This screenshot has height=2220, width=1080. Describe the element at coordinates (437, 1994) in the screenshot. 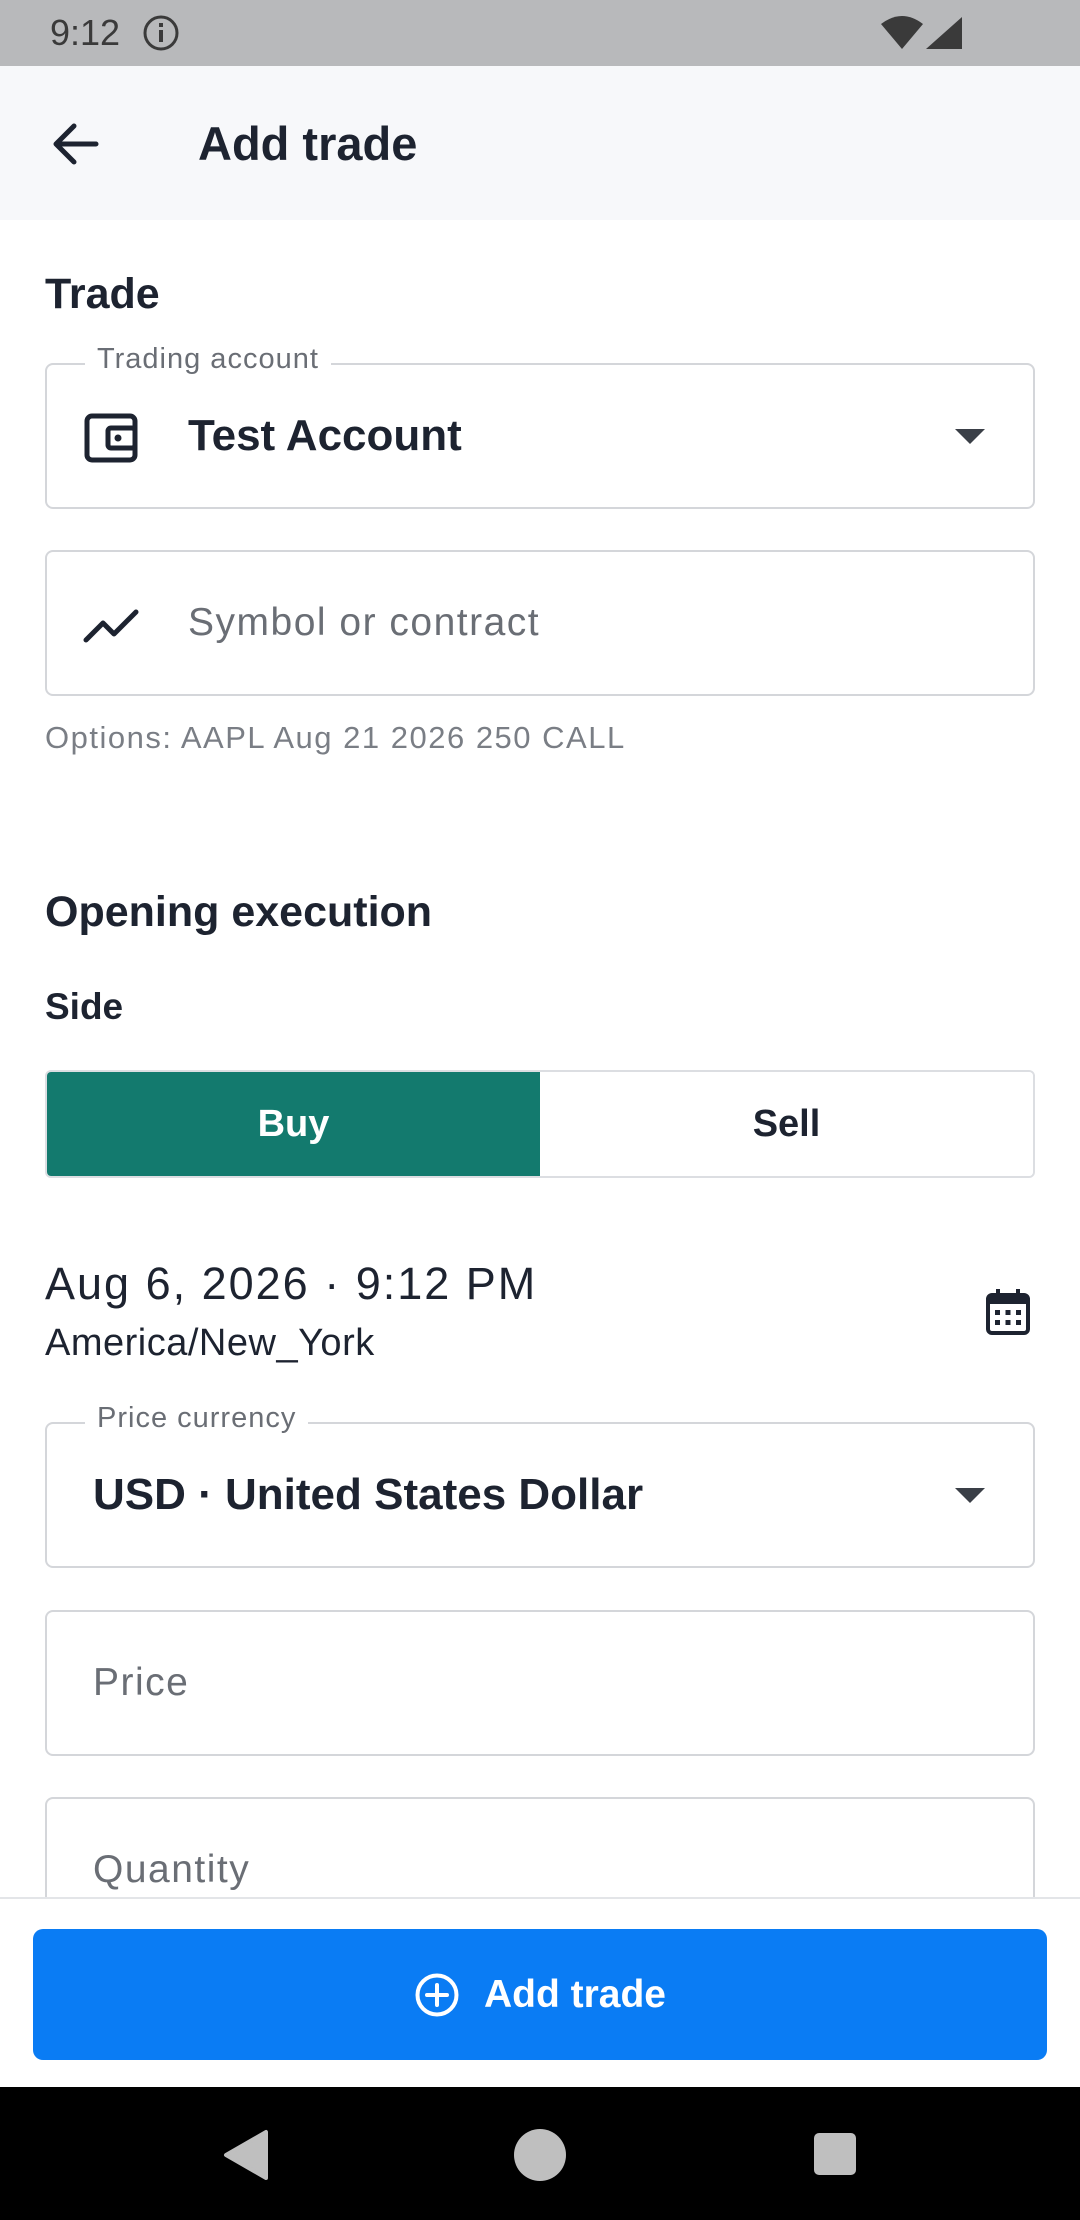

I see `plus-circle-icon` at that location.